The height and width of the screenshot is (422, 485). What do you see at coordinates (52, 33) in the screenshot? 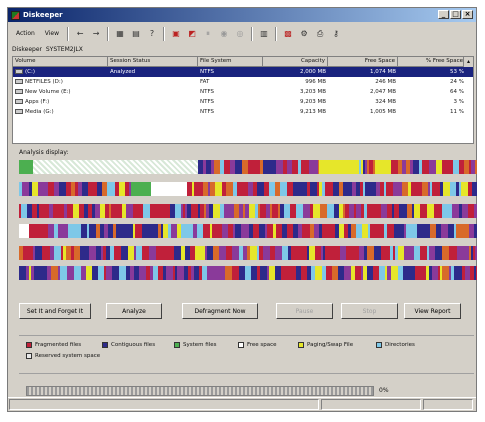
I see `menu-view: View` at bounding box center [52, 33].